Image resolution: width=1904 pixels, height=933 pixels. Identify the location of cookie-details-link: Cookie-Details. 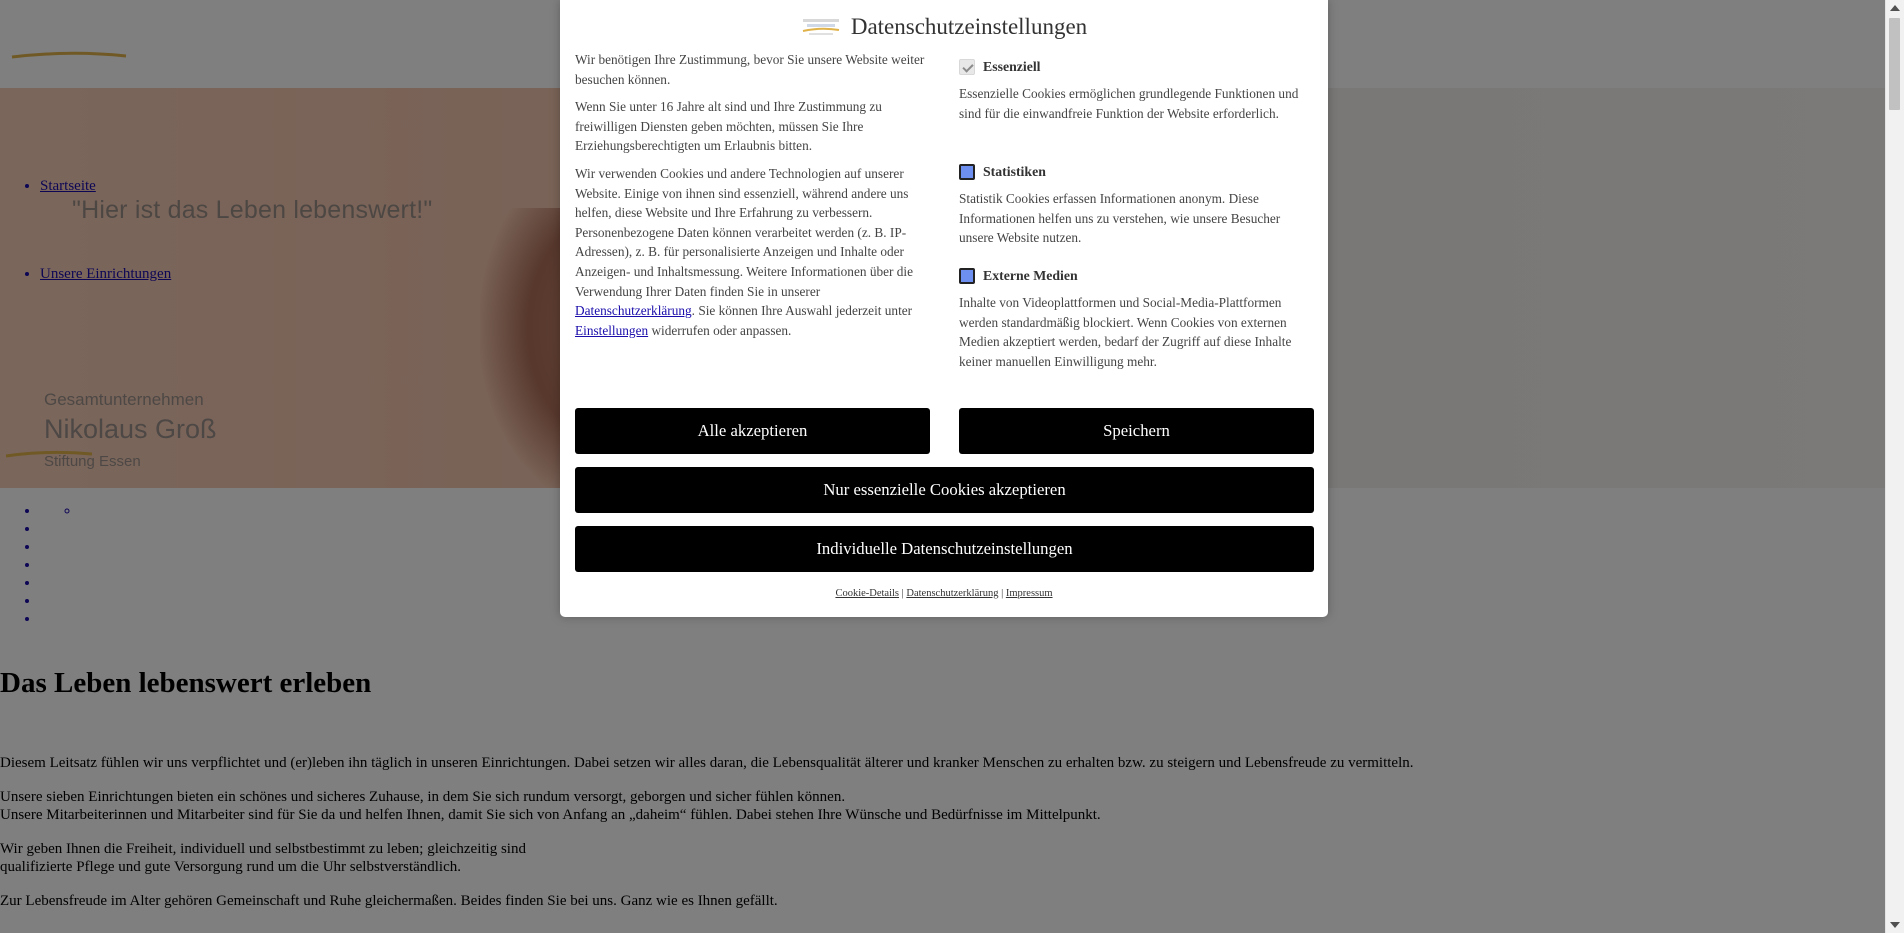
(867, 593).